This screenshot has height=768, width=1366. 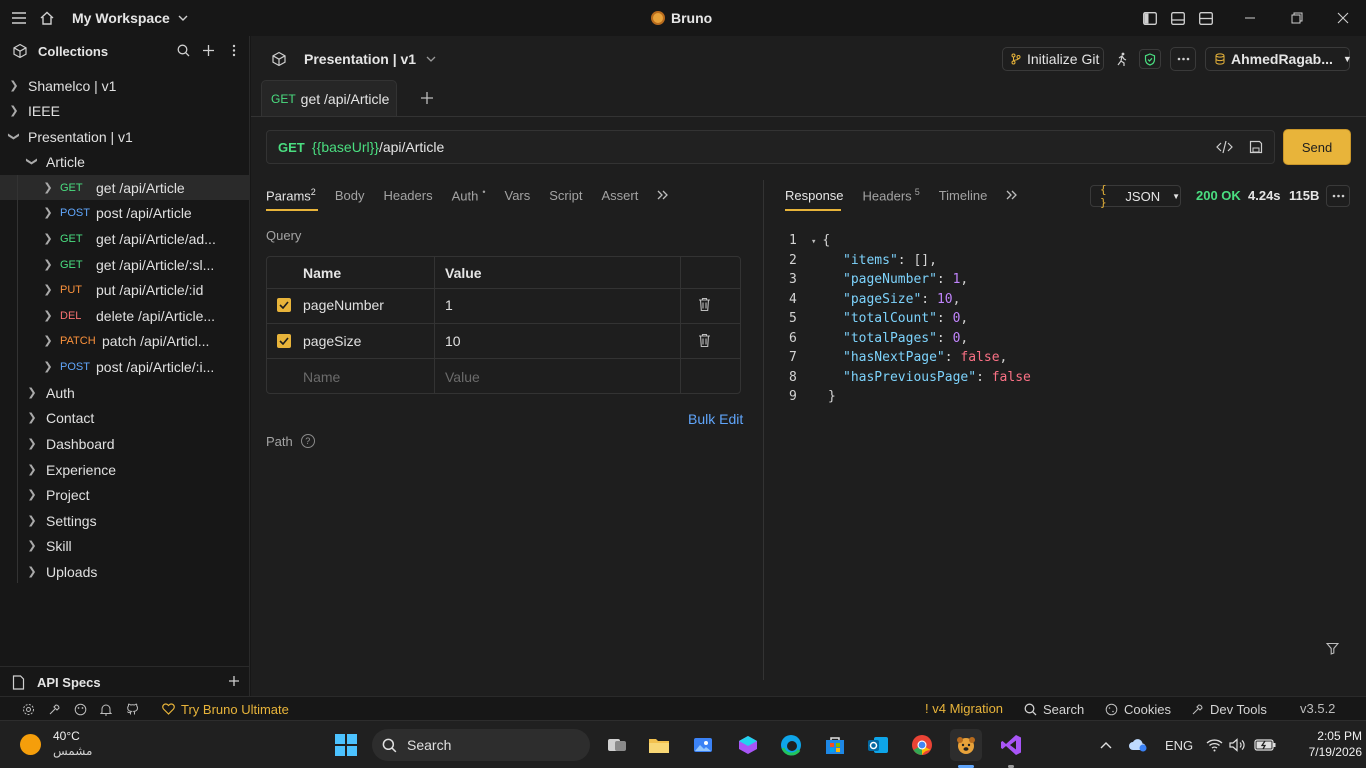 I want to click on microsoft-store-icon, so click(x=835, y=745).